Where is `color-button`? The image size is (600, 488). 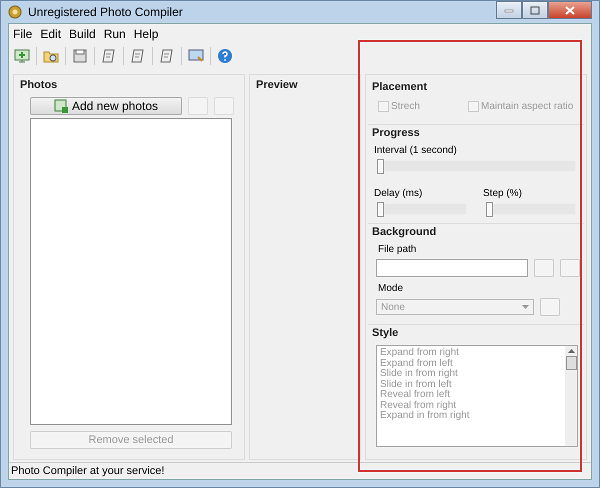
color-button is located at coordinates (550, 307).